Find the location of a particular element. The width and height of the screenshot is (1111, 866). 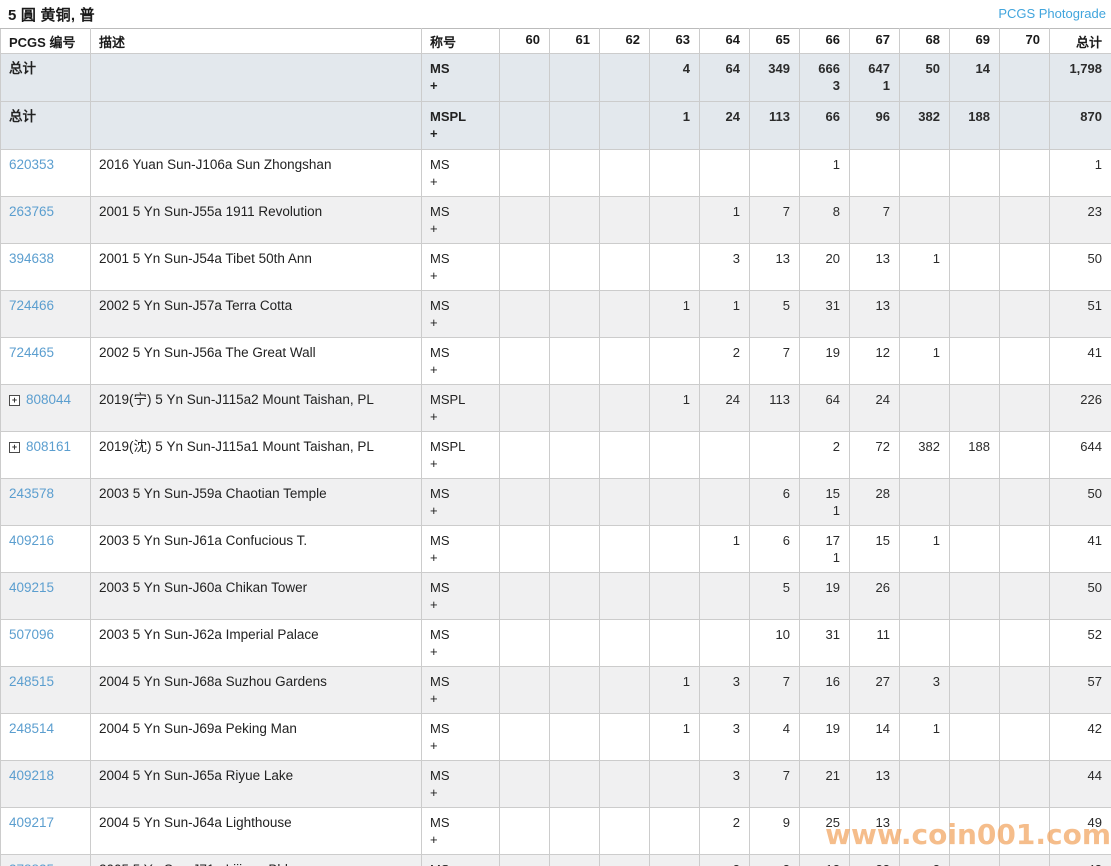

description-cell: 2003 5 Yn Sun-J62a Imperial Palace is located at coordinates (256, 643).